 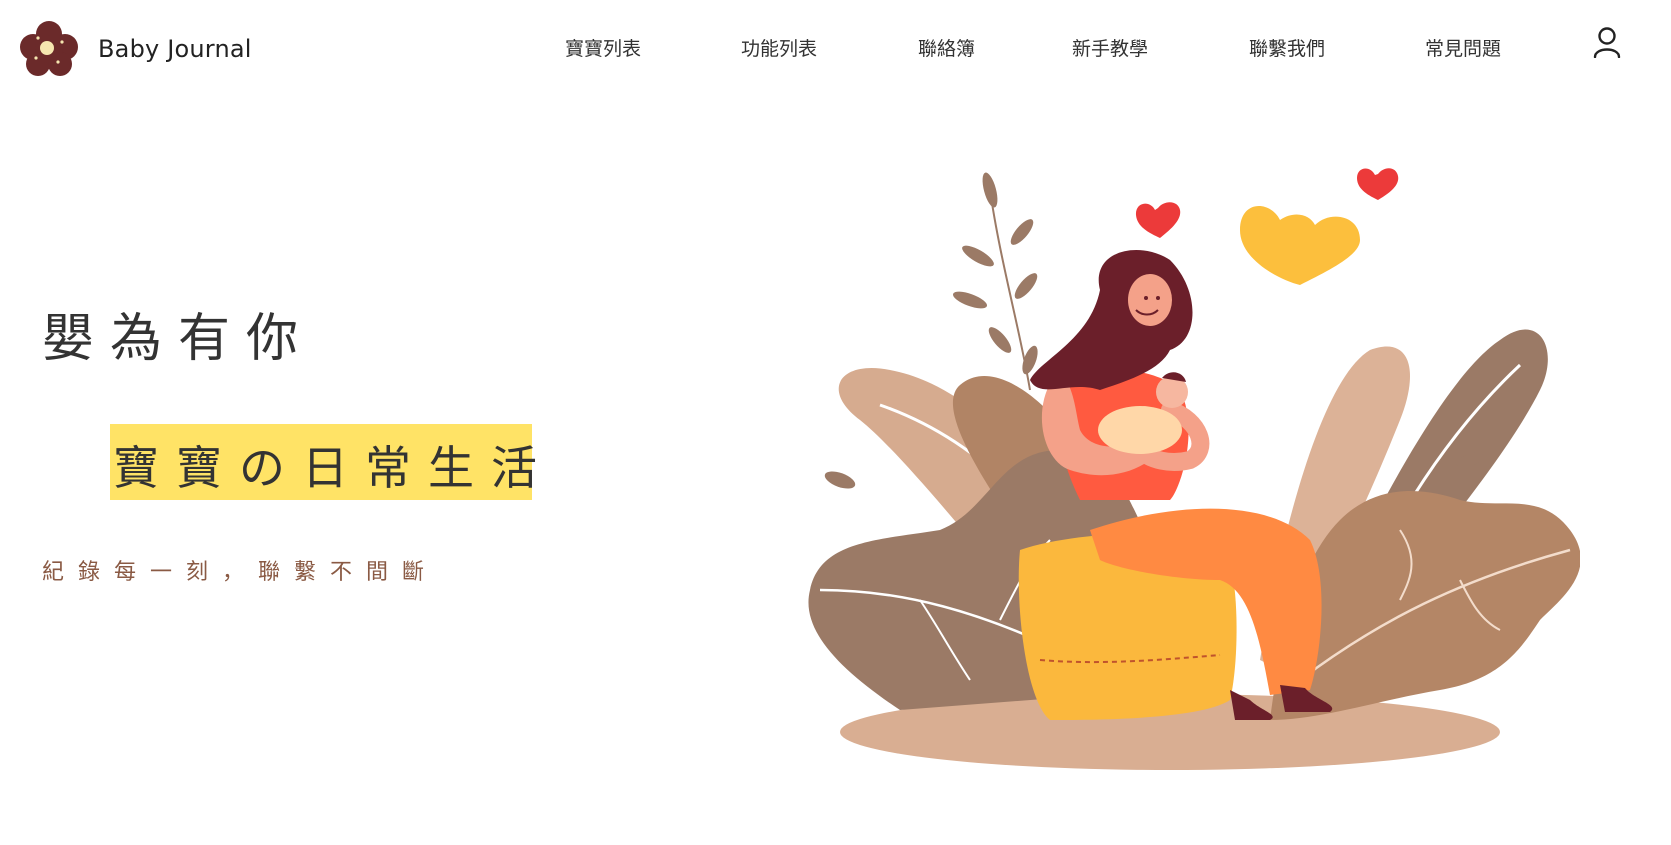 What do you see at coordinates (240, 572) in the screenshot?
I see `hero-tagline: 紀錄每一刻，聯繫不間斷` at bounding box center [240, 572].